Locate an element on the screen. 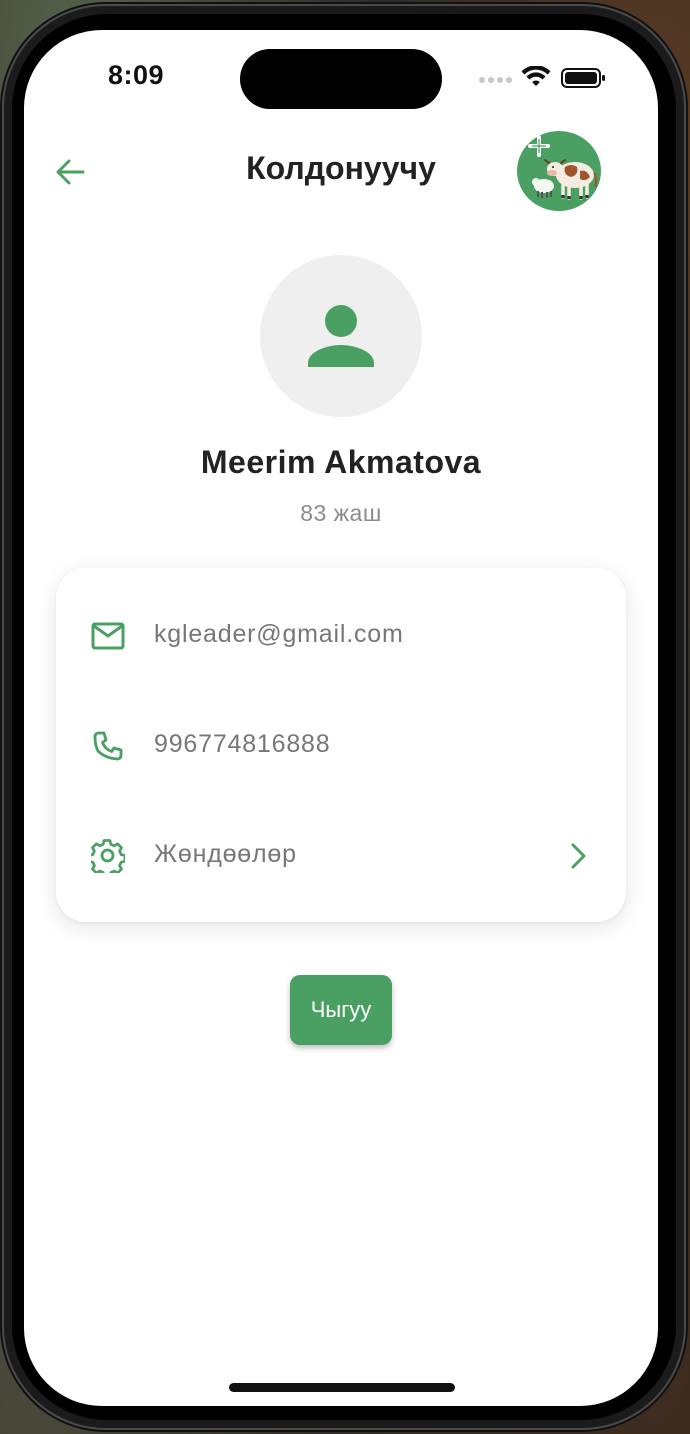 This screenshot has height=1434, width=690. settings-label: Жөндөөлөр is located at coordinates (225, 854).